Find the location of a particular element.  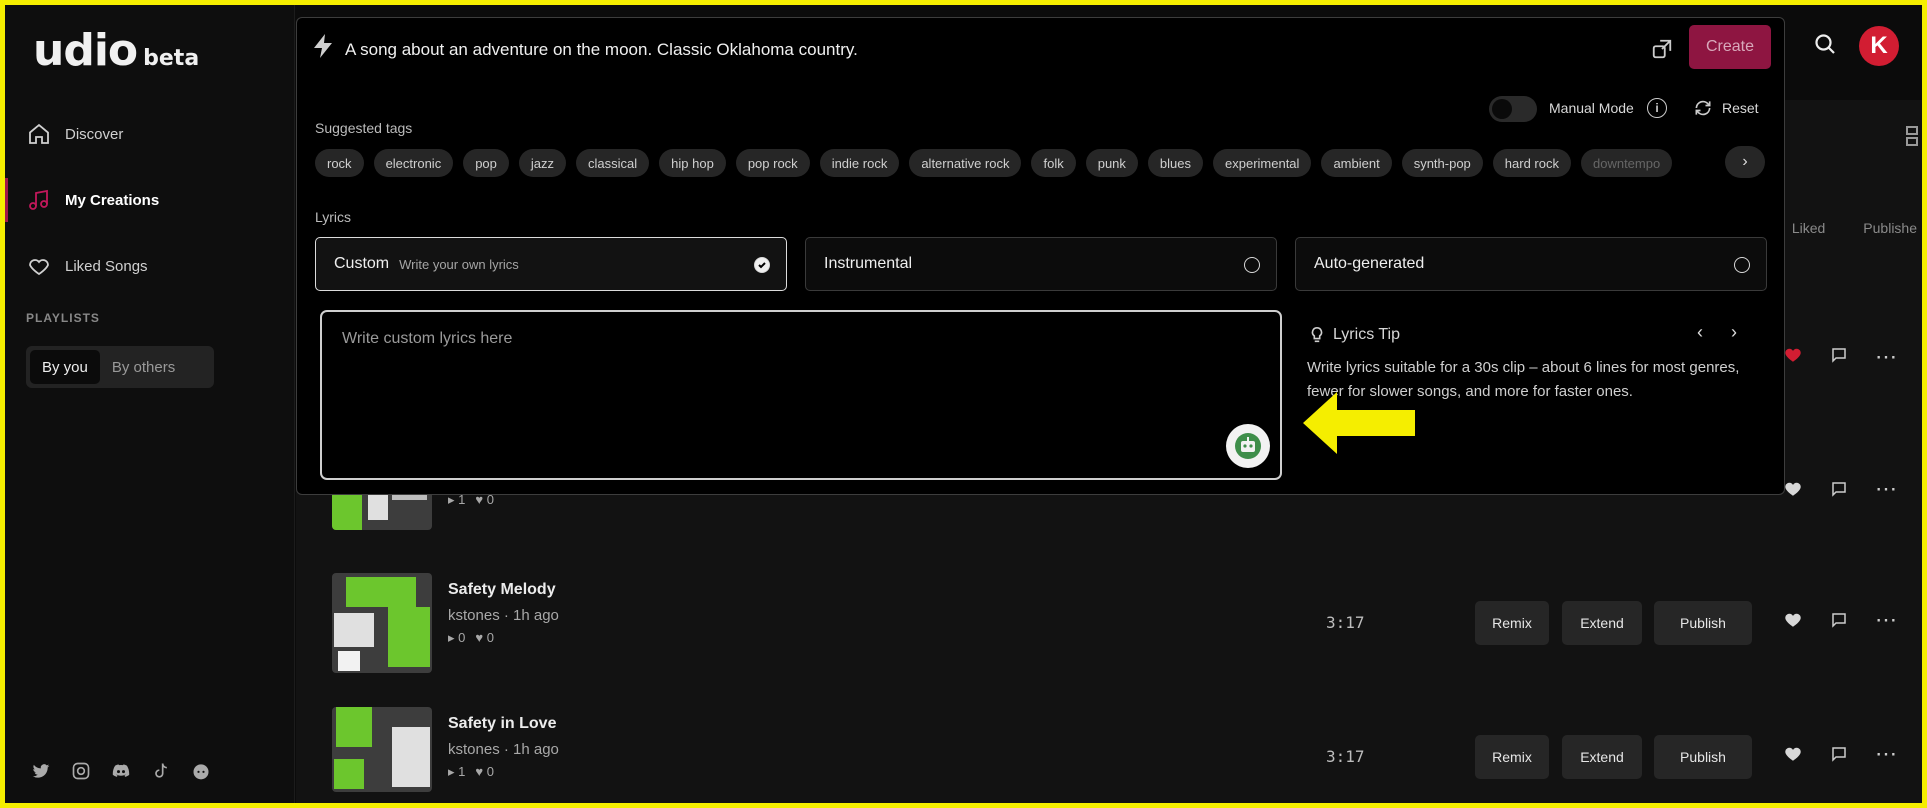

tag-chip: electronic is located at coordinates (413, 163).